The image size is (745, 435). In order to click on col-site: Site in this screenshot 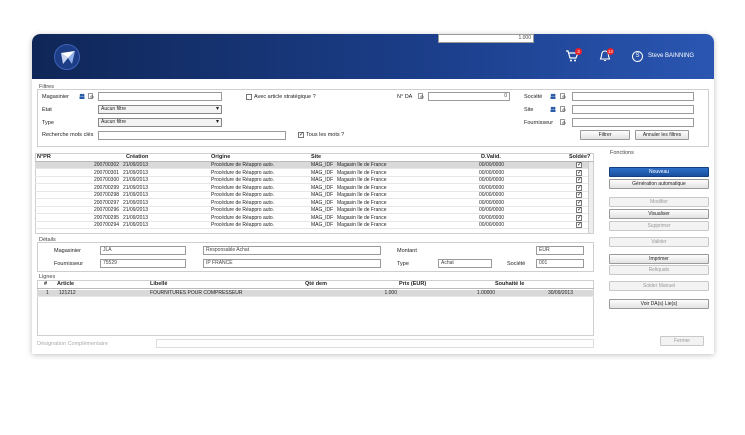, I will do `click(316, 157)`.